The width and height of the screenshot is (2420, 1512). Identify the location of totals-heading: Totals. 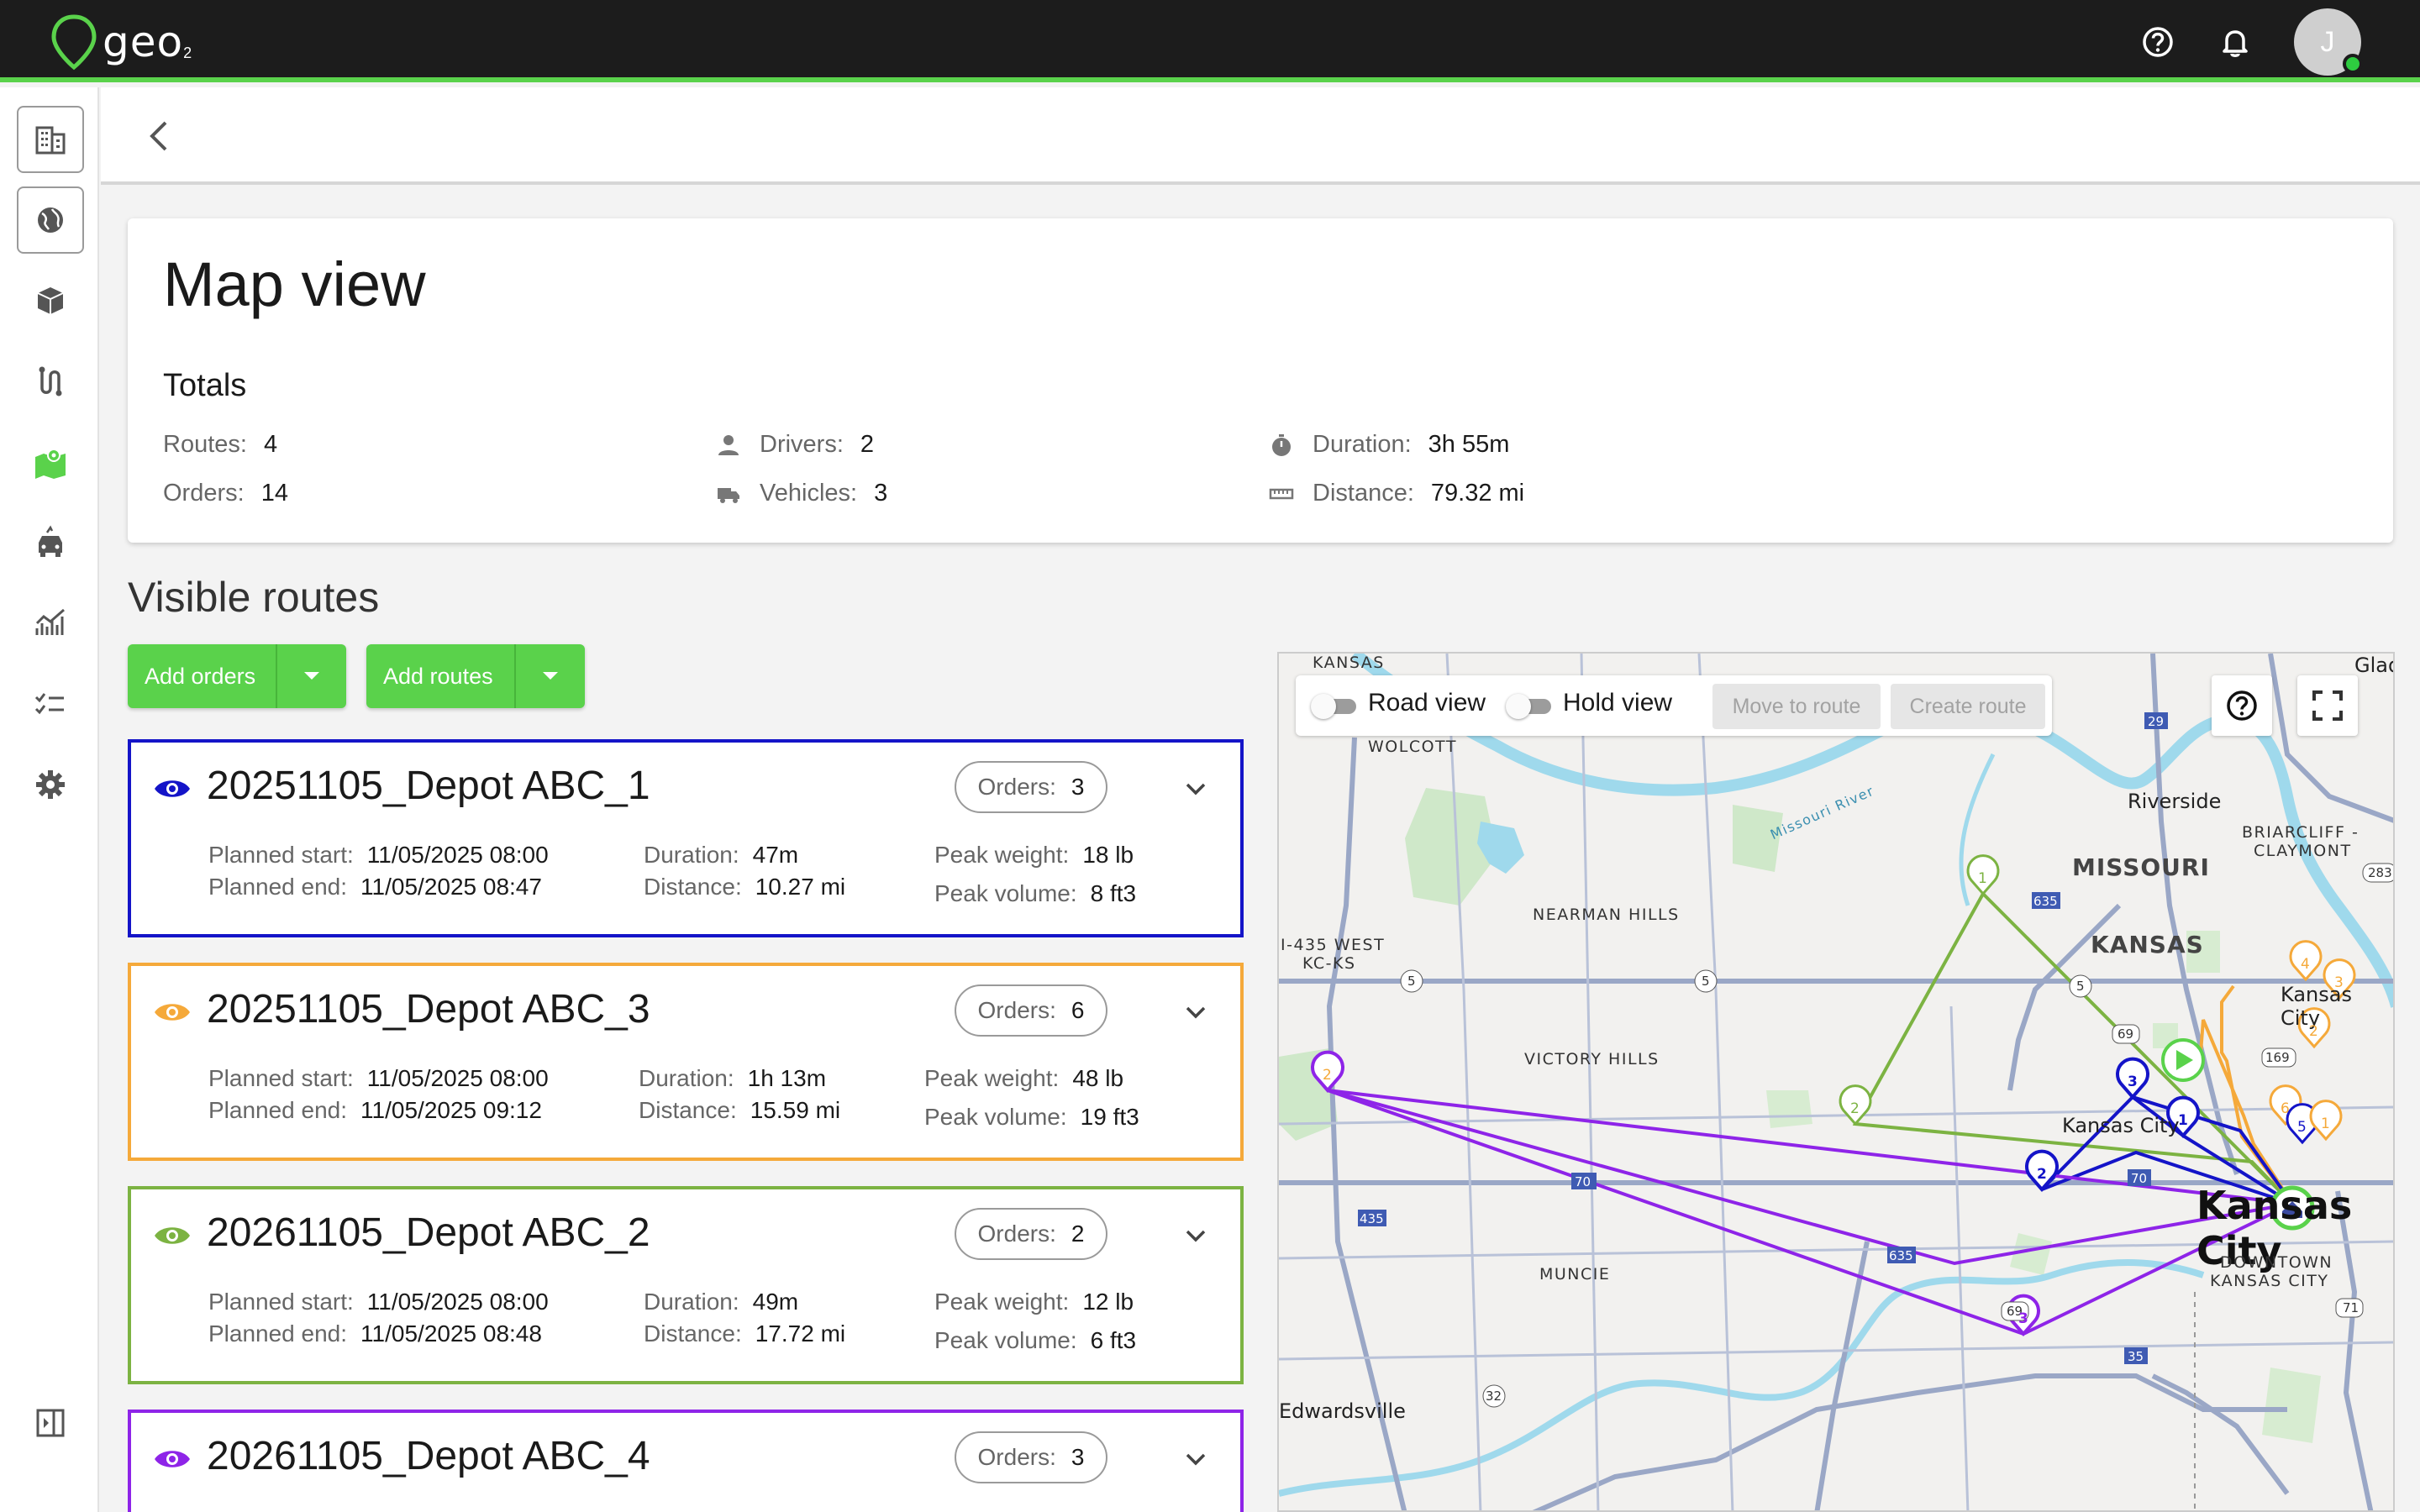
(205, 385).